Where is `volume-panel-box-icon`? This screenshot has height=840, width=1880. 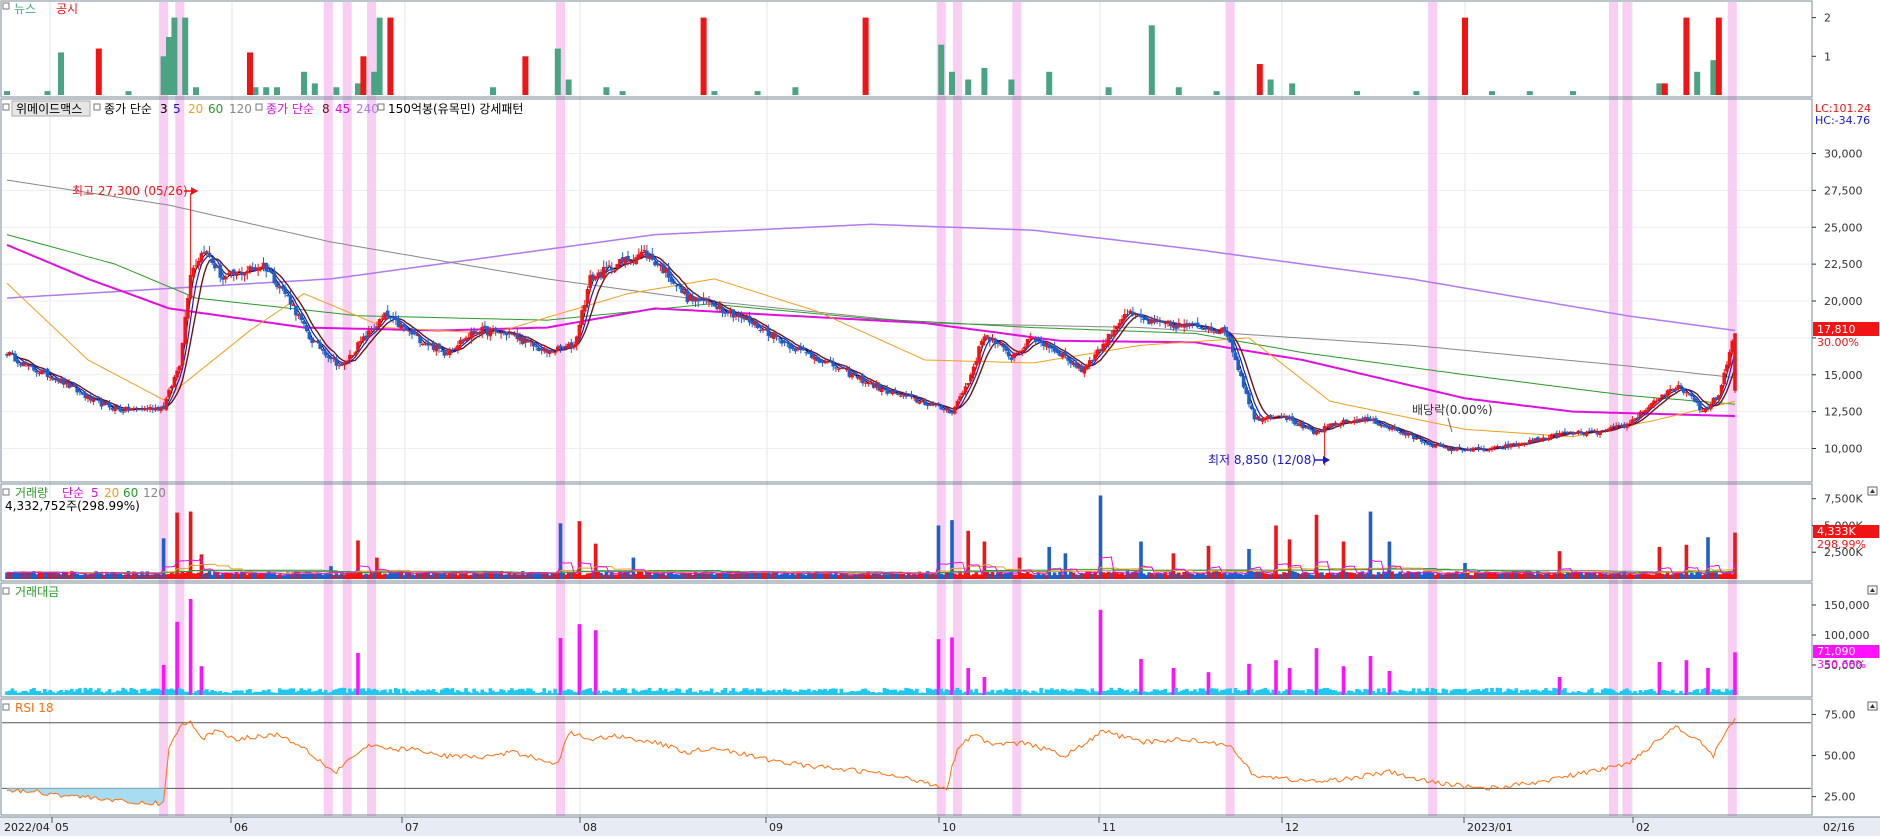 volume-panel-box-icon is located at coordinates (6, 492).